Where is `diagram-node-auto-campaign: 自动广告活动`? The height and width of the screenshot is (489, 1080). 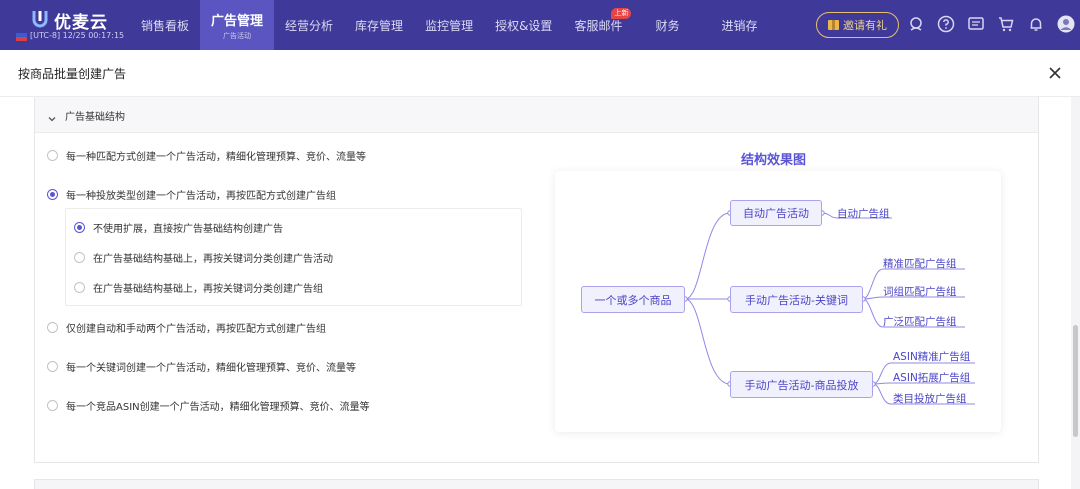
diagram-node-auto-campaign: 自动广告活动 is located at coordinates (776, 213).